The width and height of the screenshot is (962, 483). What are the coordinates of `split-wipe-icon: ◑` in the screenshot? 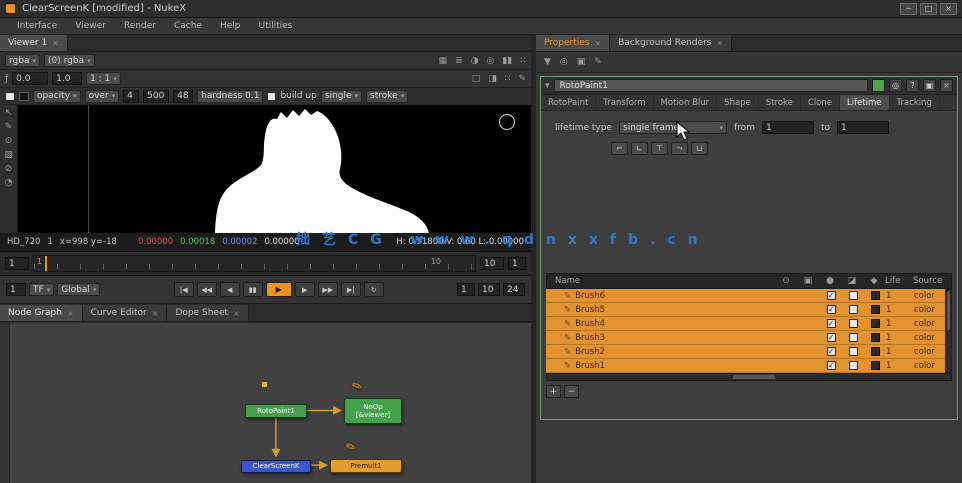 It's located at (475, 61).